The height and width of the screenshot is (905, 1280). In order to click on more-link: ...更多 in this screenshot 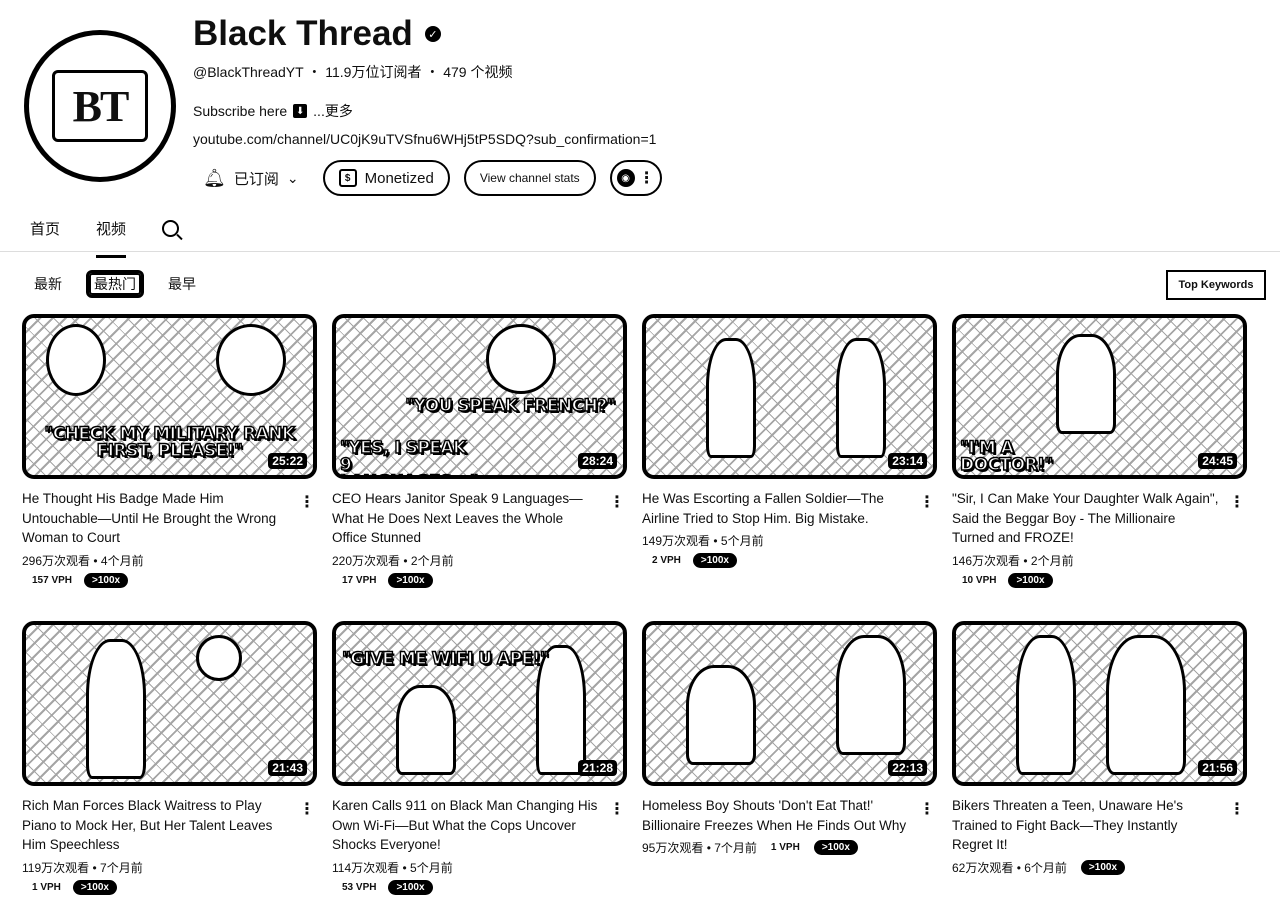, I will do `click(333, 111)`.